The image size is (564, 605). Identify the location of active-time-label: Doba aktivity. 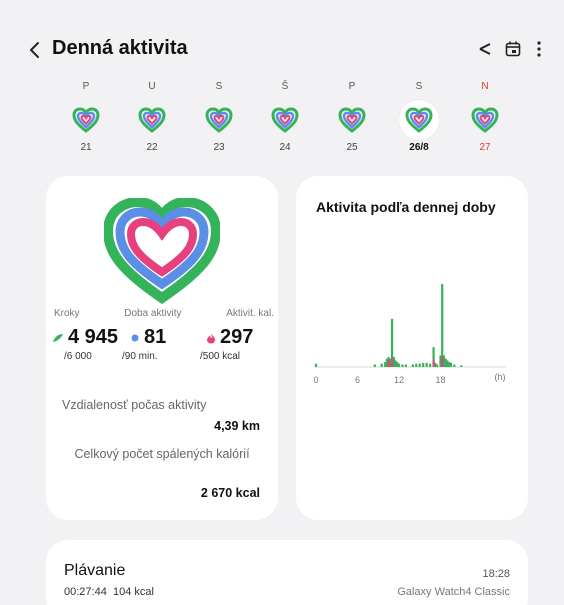
(153, 313).